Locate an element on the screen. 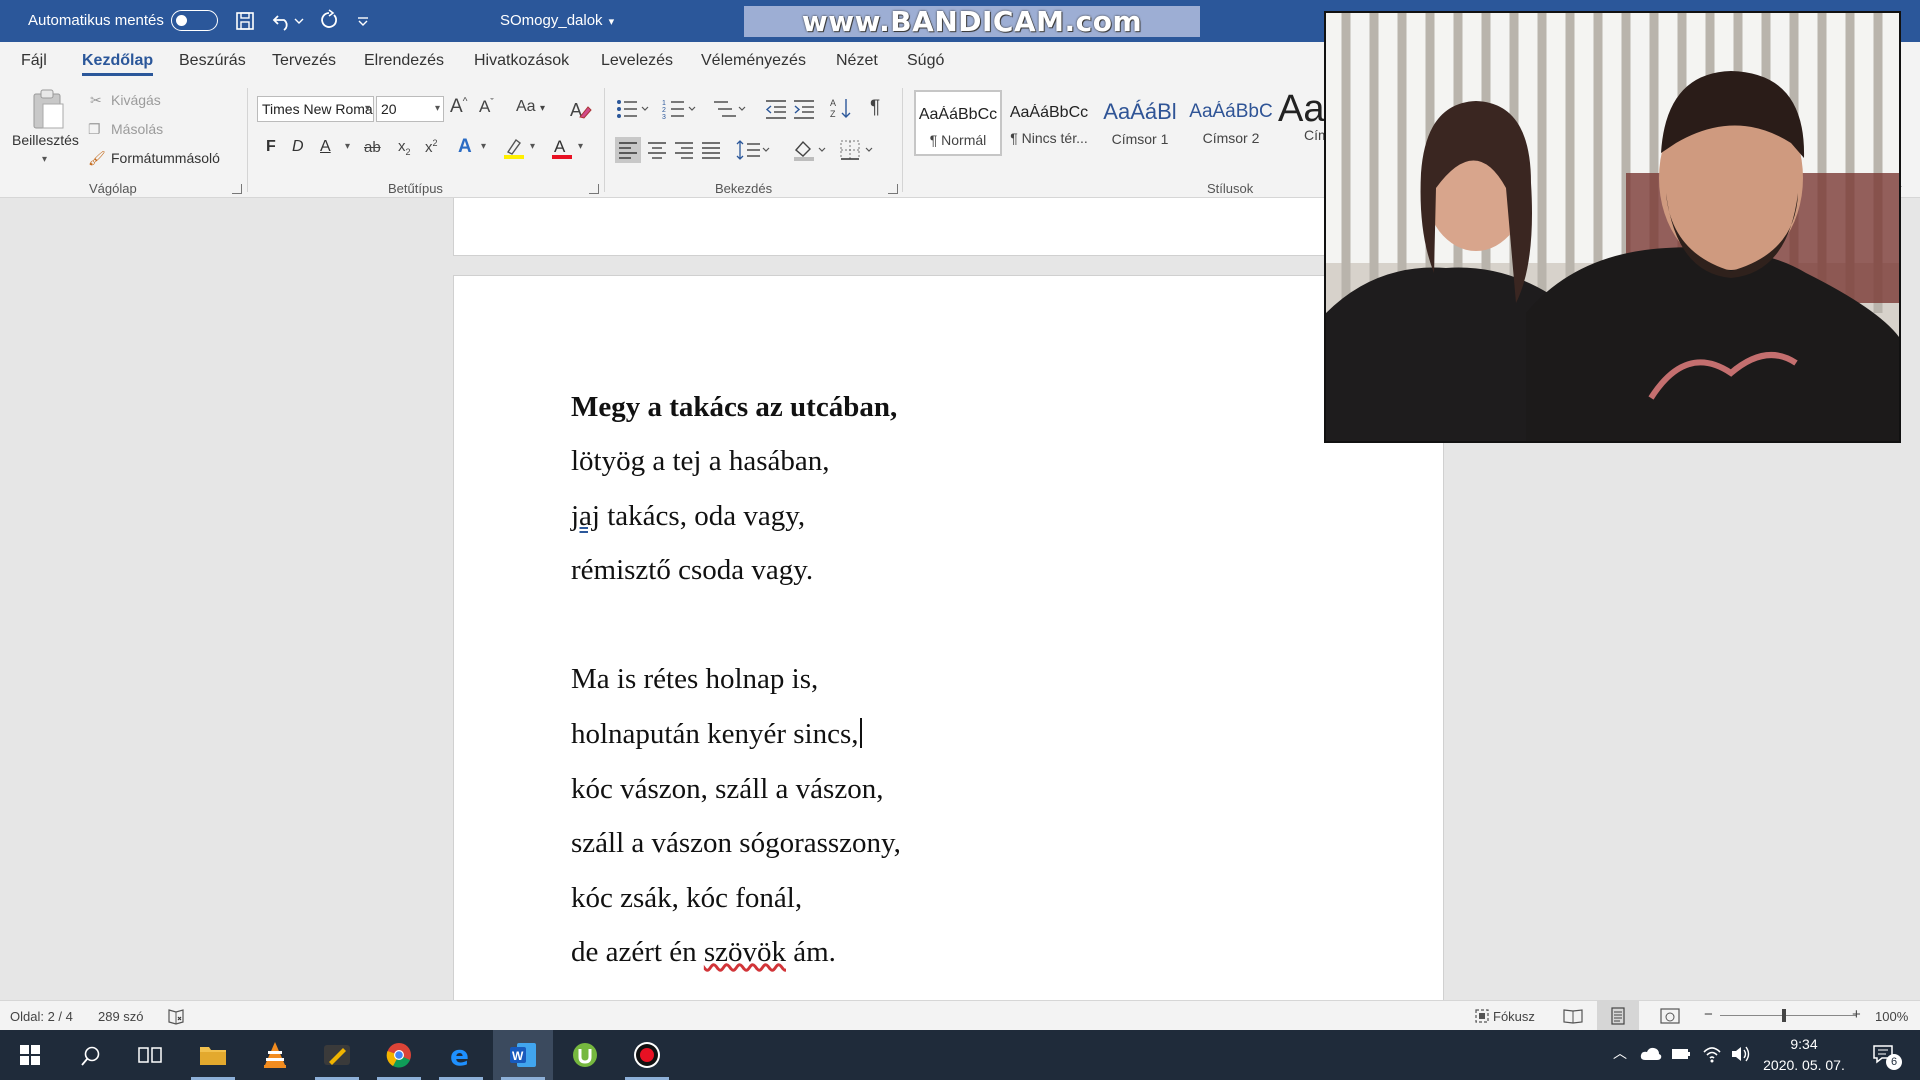  taskbar-utorrent is located at coordinates (585, 1055).